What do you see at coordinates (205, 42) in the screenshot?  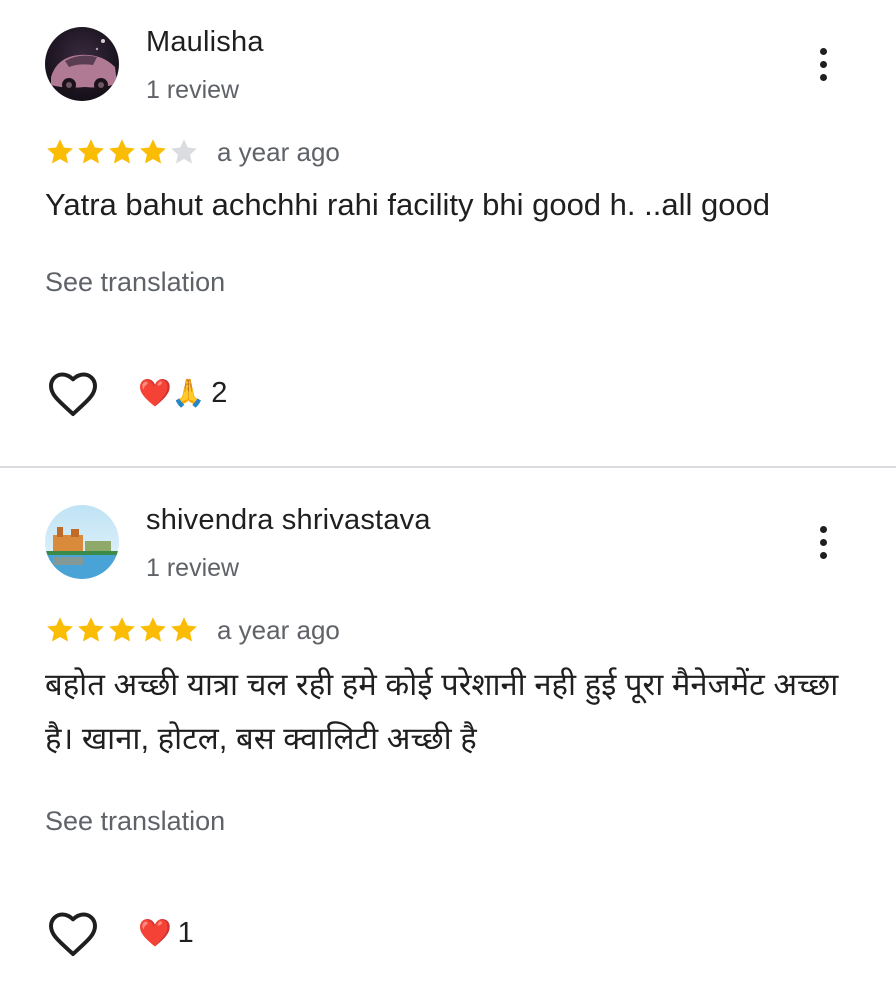 I see `reviewer-name: Maulisha` at bounding box center [205, 42].